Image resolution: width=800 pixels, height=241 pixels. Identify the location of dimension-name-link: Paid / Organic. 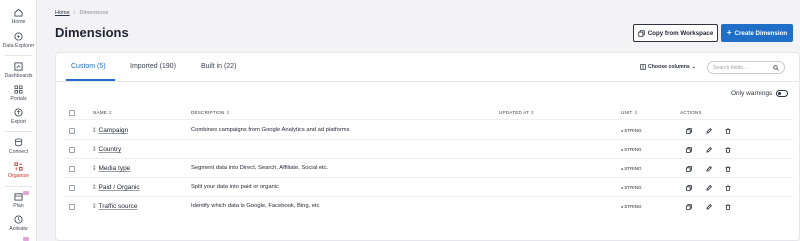
(119, 187).